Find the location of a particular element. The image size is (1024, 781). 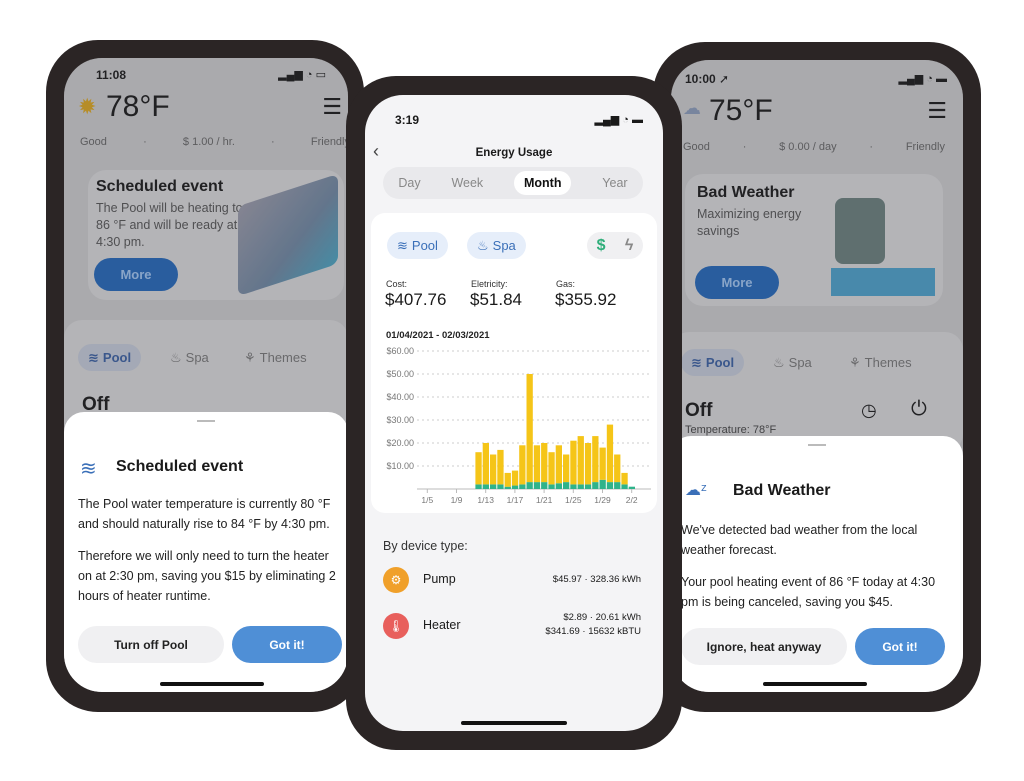

gas-value: $355.92 is located at coordinates (586, 299).